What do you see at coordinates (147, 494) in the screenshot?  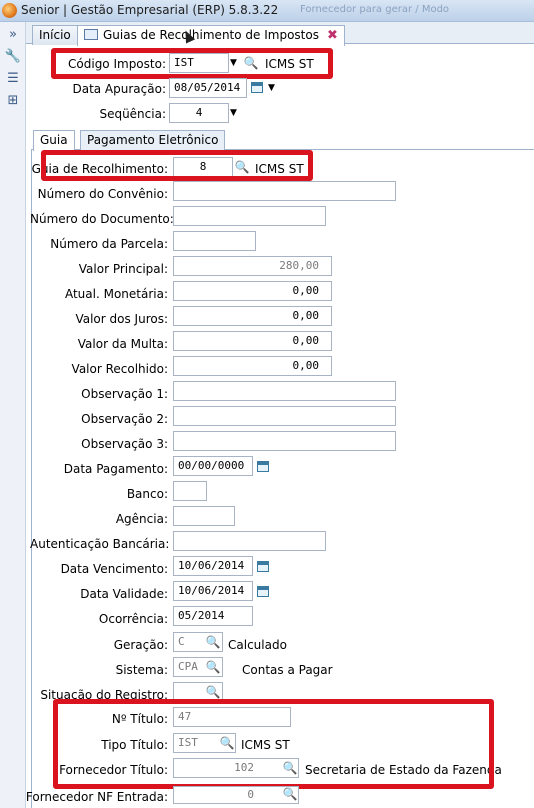 I see `banco-label: Banco:` at bounding box center [147, 494].